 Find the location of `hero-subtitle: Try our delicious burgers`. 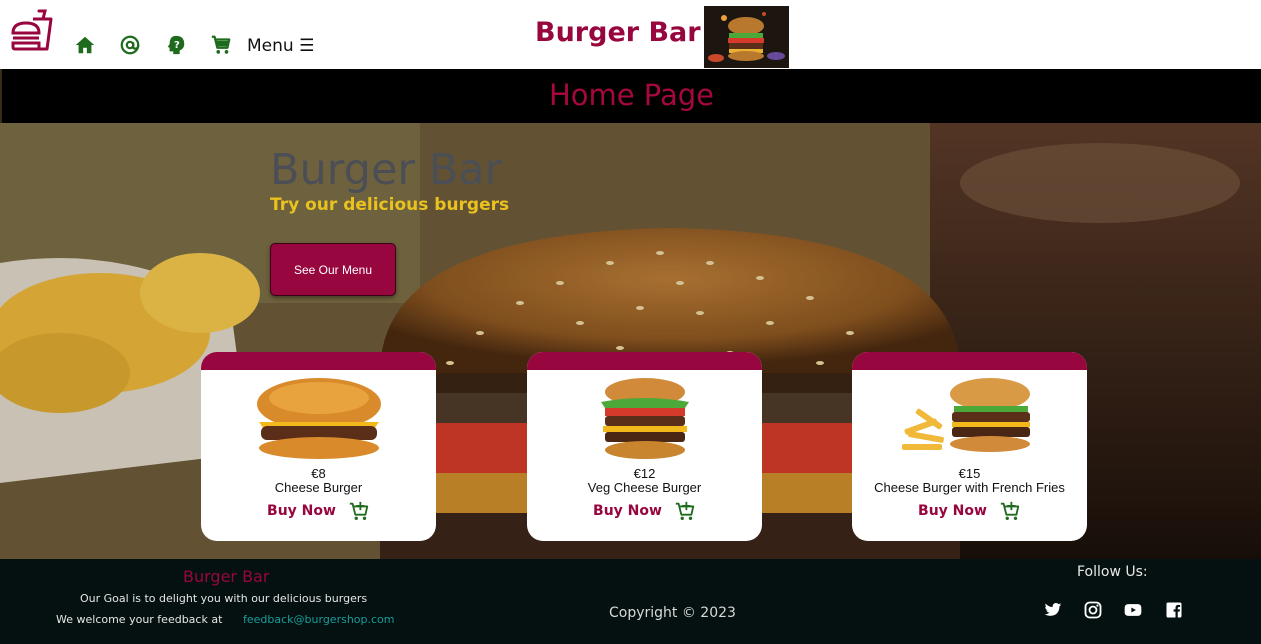

hero-subtitle: Try our delicious burgers is located at coordinates (390, 205).